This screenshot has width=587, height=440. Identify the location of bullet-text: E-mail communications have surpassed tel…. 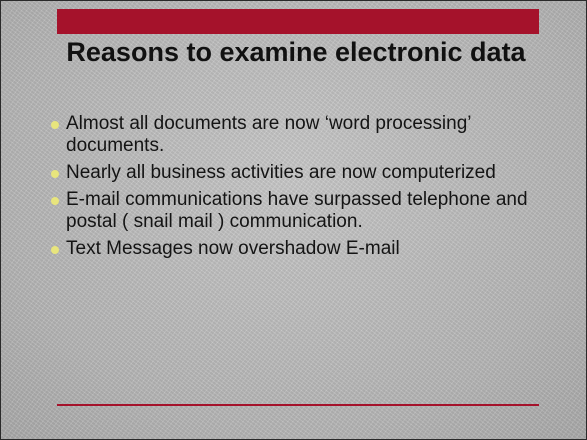
(297, 210).